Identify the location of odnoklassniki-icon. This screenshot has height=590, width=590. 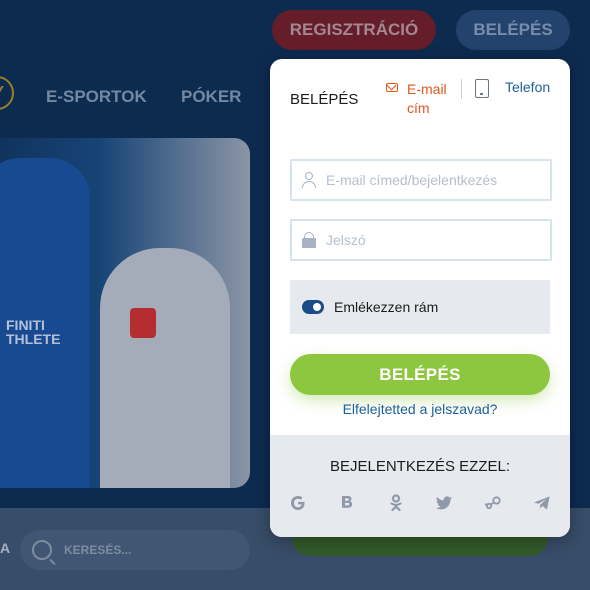
(396, 503).